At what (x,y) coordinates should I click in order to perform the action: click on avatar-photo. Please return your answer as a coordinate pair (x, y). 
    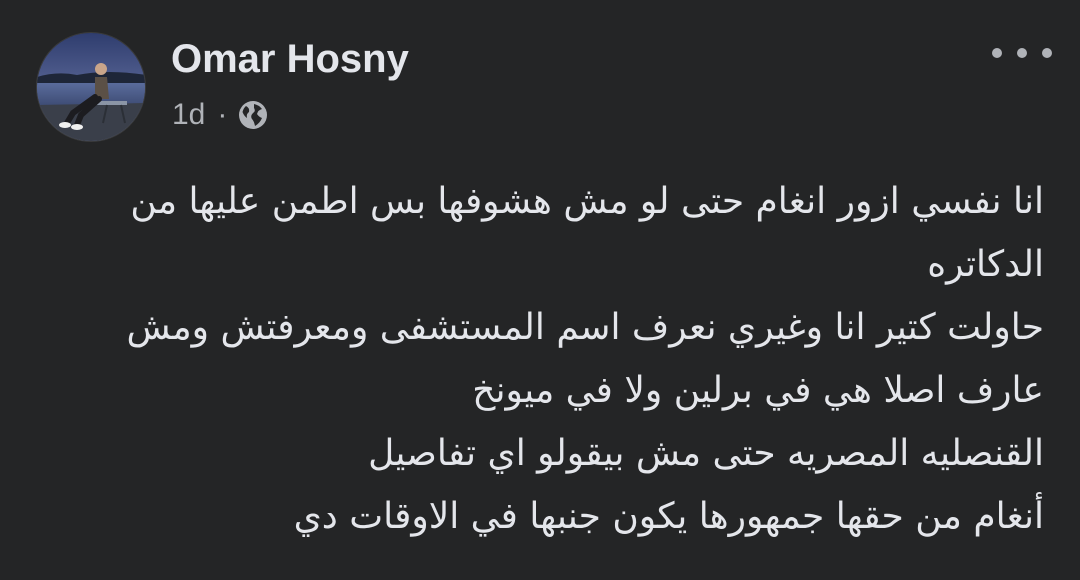
    Looking at the image, I should click on (91, 87).